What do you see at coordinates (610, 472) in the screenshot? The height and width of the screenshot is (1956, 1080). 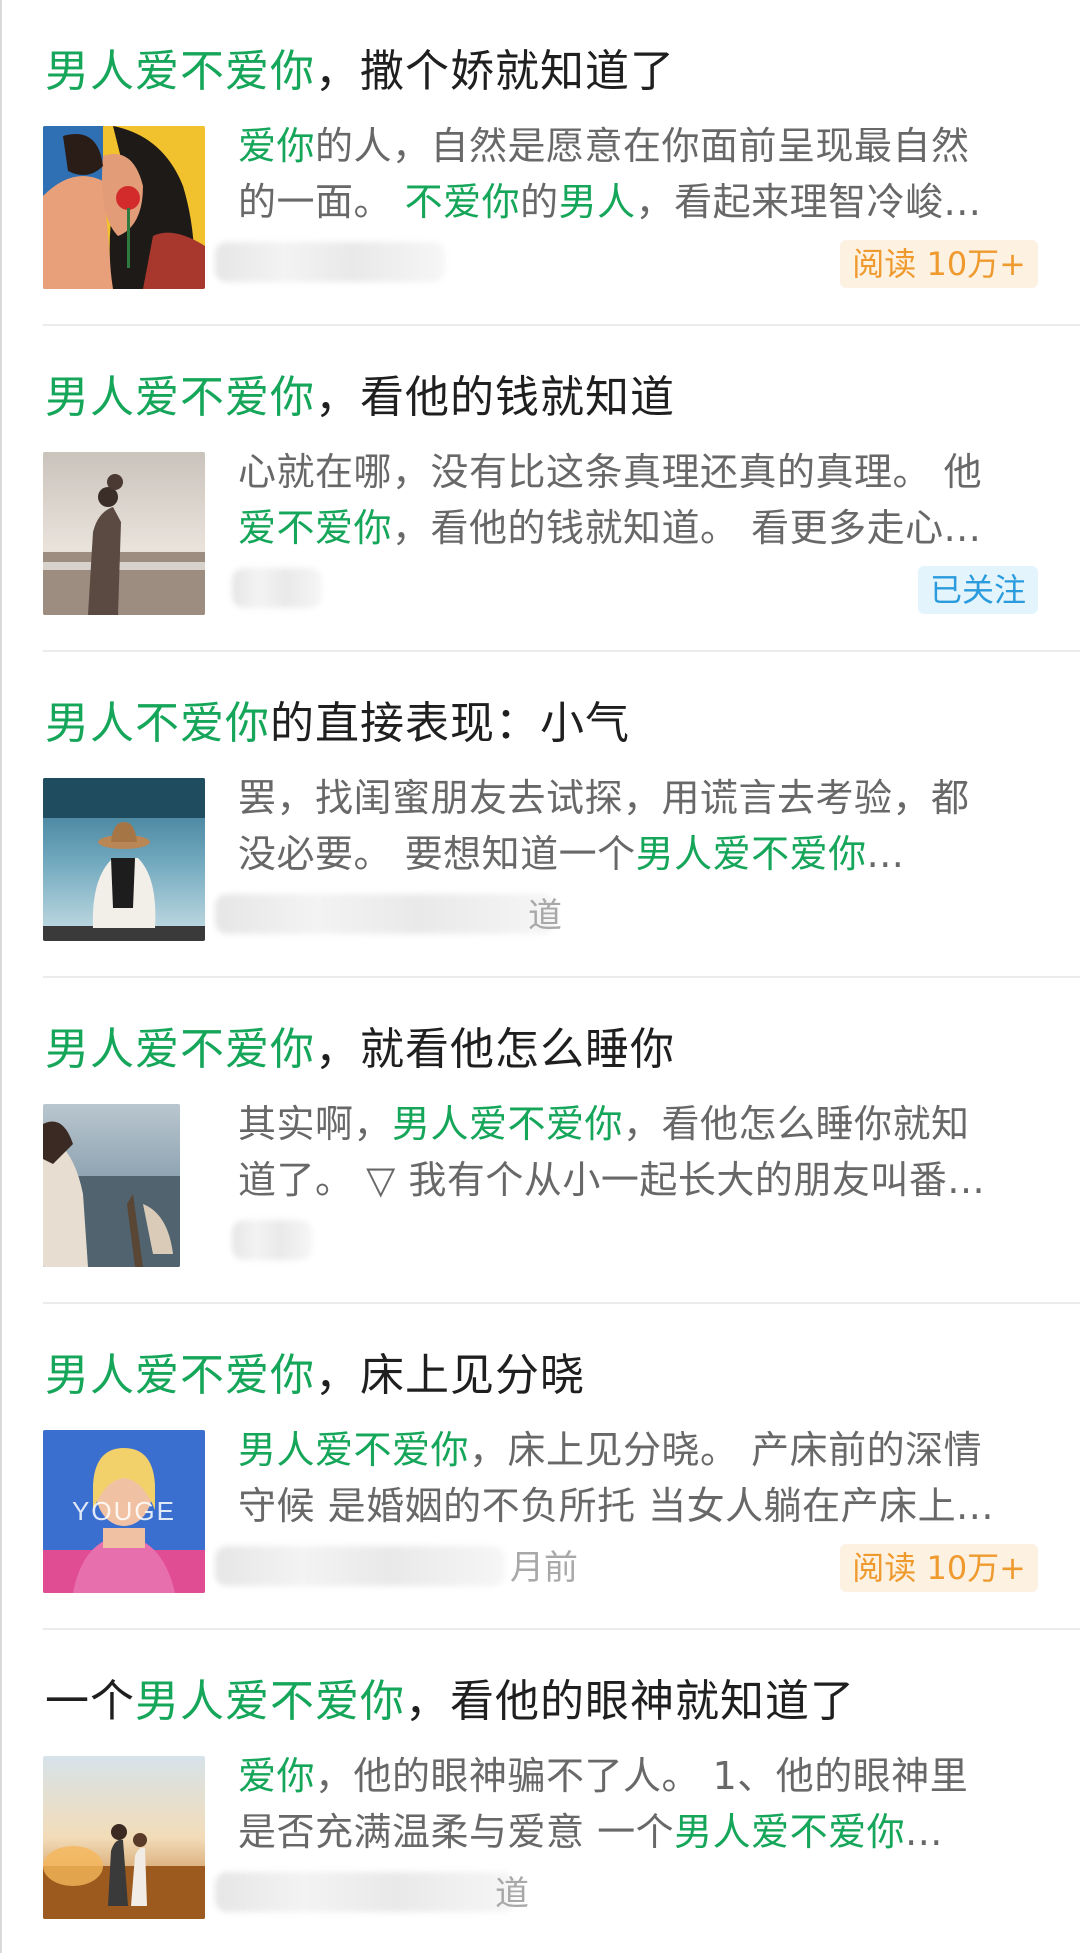 I see `text-segment: 心就在哪，没有比这条真理还真的真理。 他` at bounding box center [610, 472].